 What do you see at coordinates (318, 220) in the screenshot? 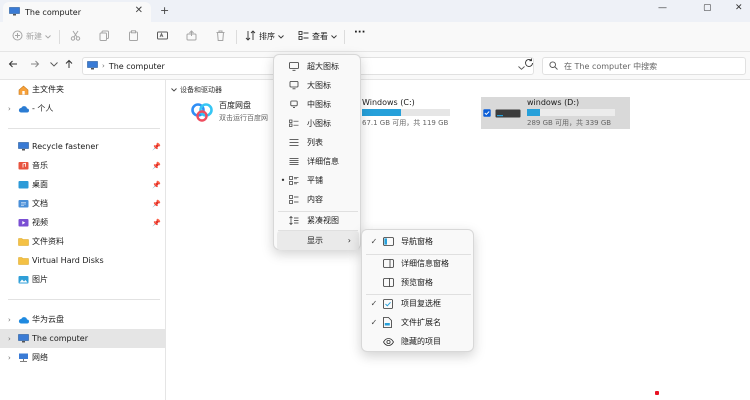
I see `menu-item-compact-view: 紧凑视图` at bounding box center [318, 220].